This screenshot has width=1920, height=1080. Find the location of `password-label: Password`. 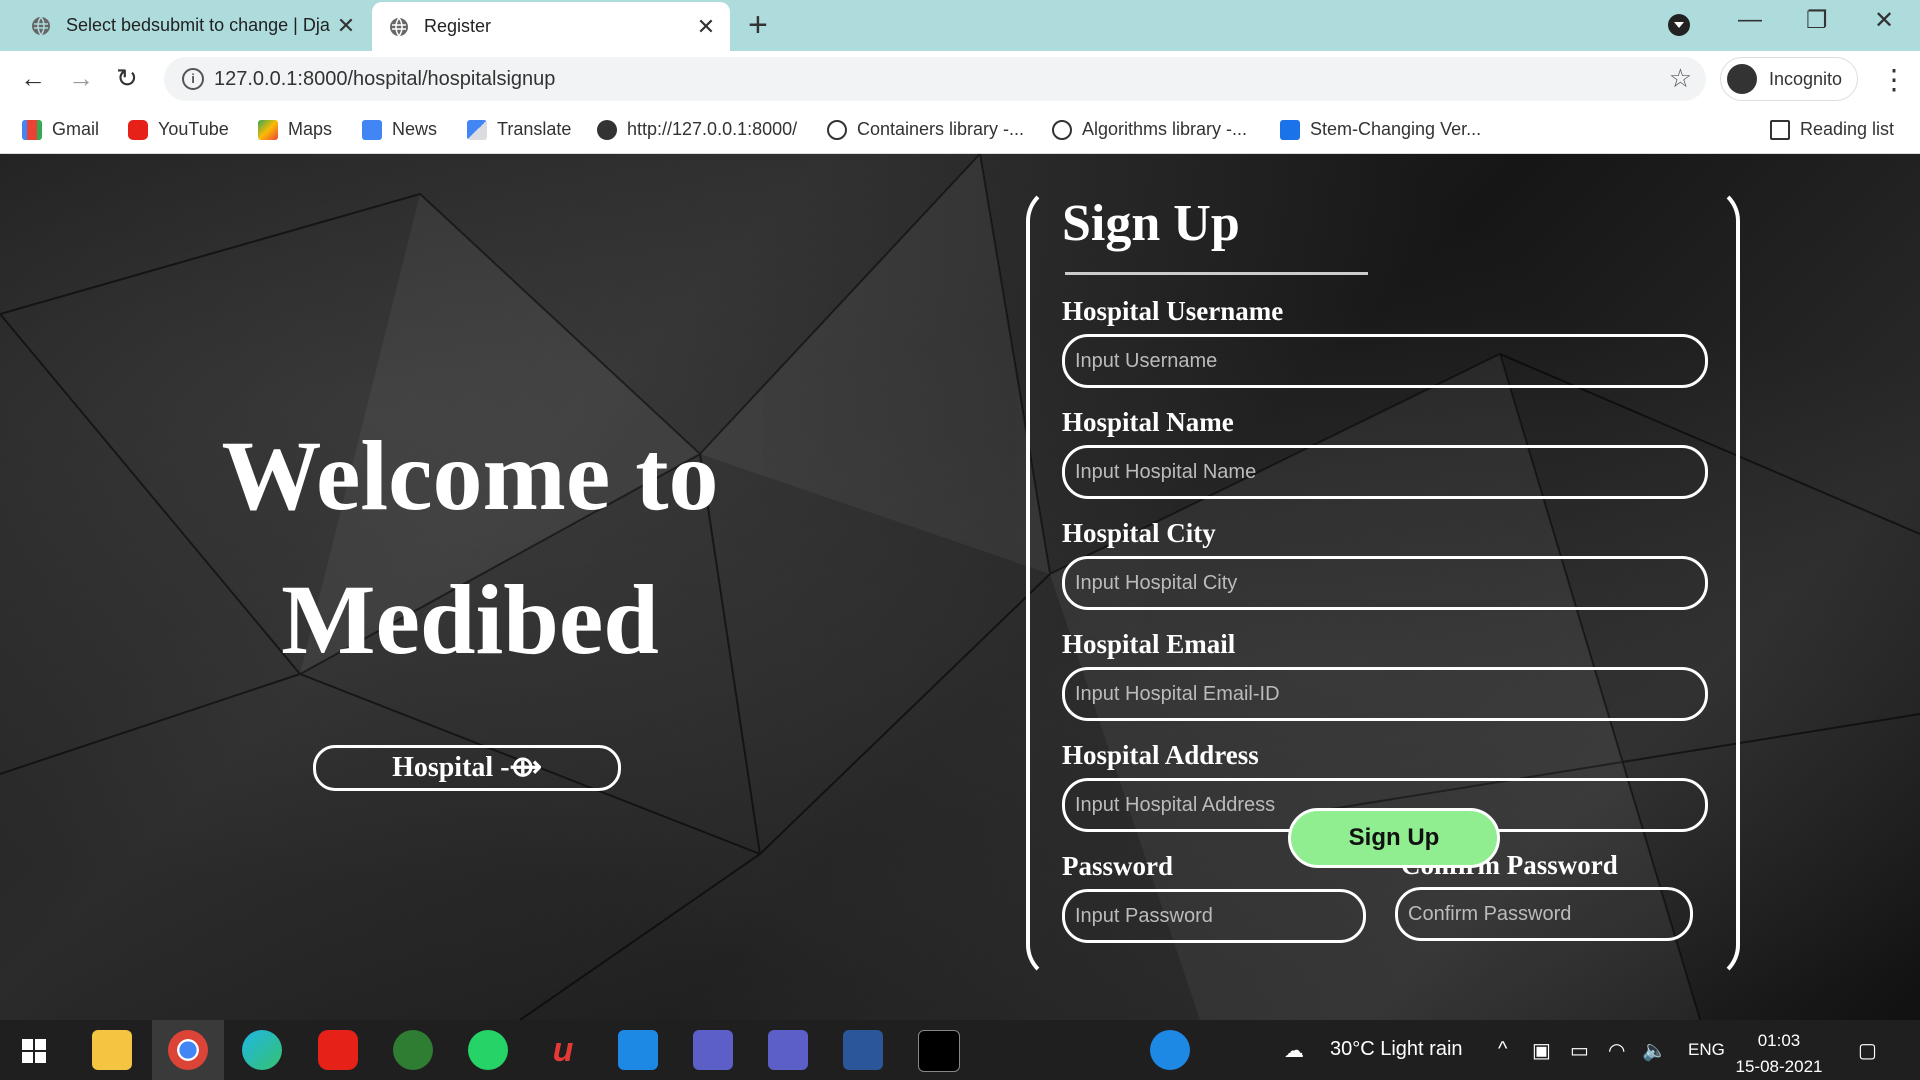

password-label: Password is located at coordinates (1118, 866).